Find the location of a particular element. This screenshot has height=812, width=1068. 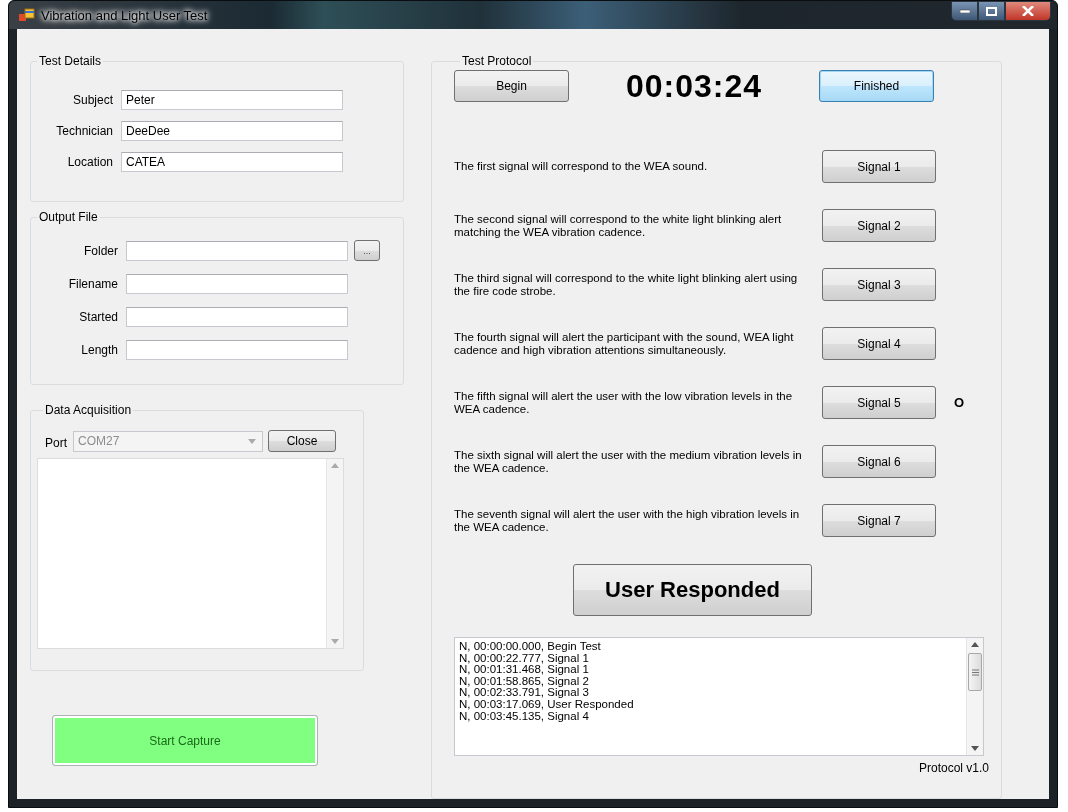

close-port-button: Close is located at coordinates (302, 441).